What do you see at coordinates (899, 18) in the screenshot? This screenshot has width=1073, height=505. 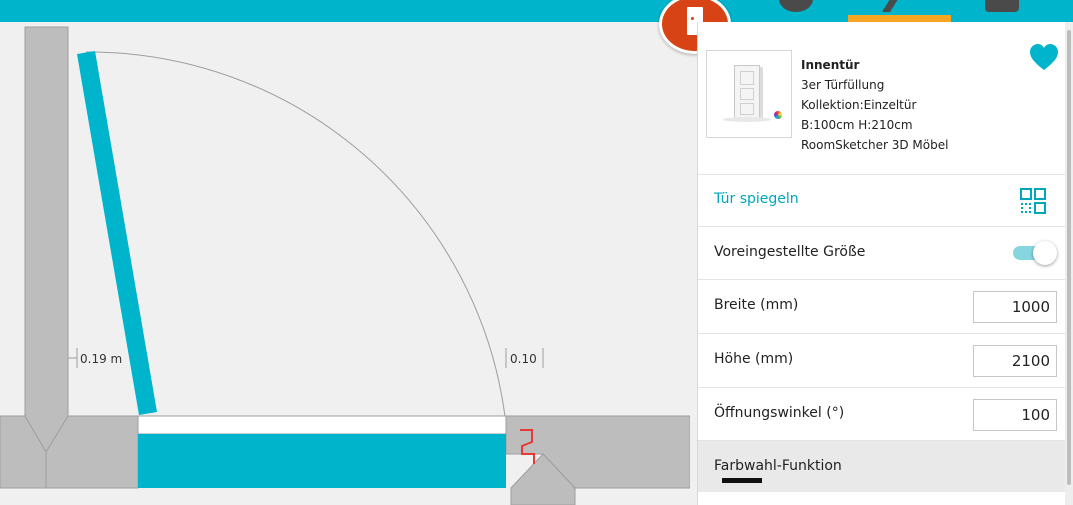 I see `active-tab-indicator` at bounding box center [899, 18].